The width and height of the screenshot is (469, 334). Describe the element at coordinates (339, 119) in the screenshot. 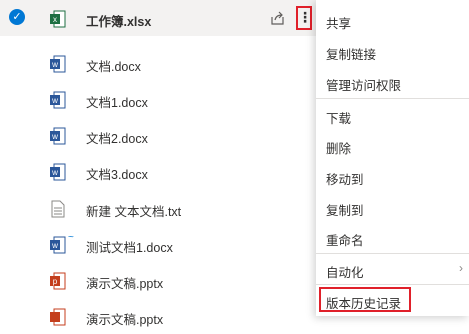

I see `menu-item-label: 下载` at that location.